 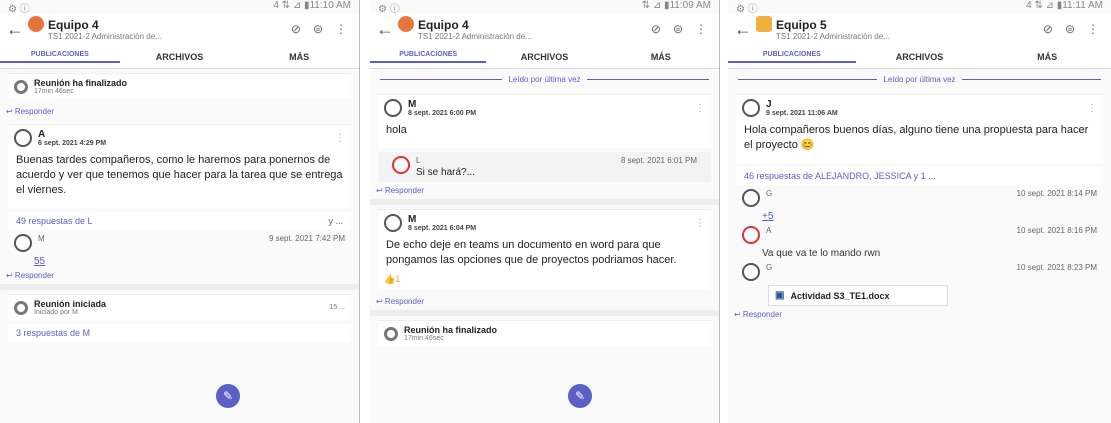 What do you see at coordinates (769, 193) in the screenshot?
I see `reply-author: G` at bounding box center [769, 193].